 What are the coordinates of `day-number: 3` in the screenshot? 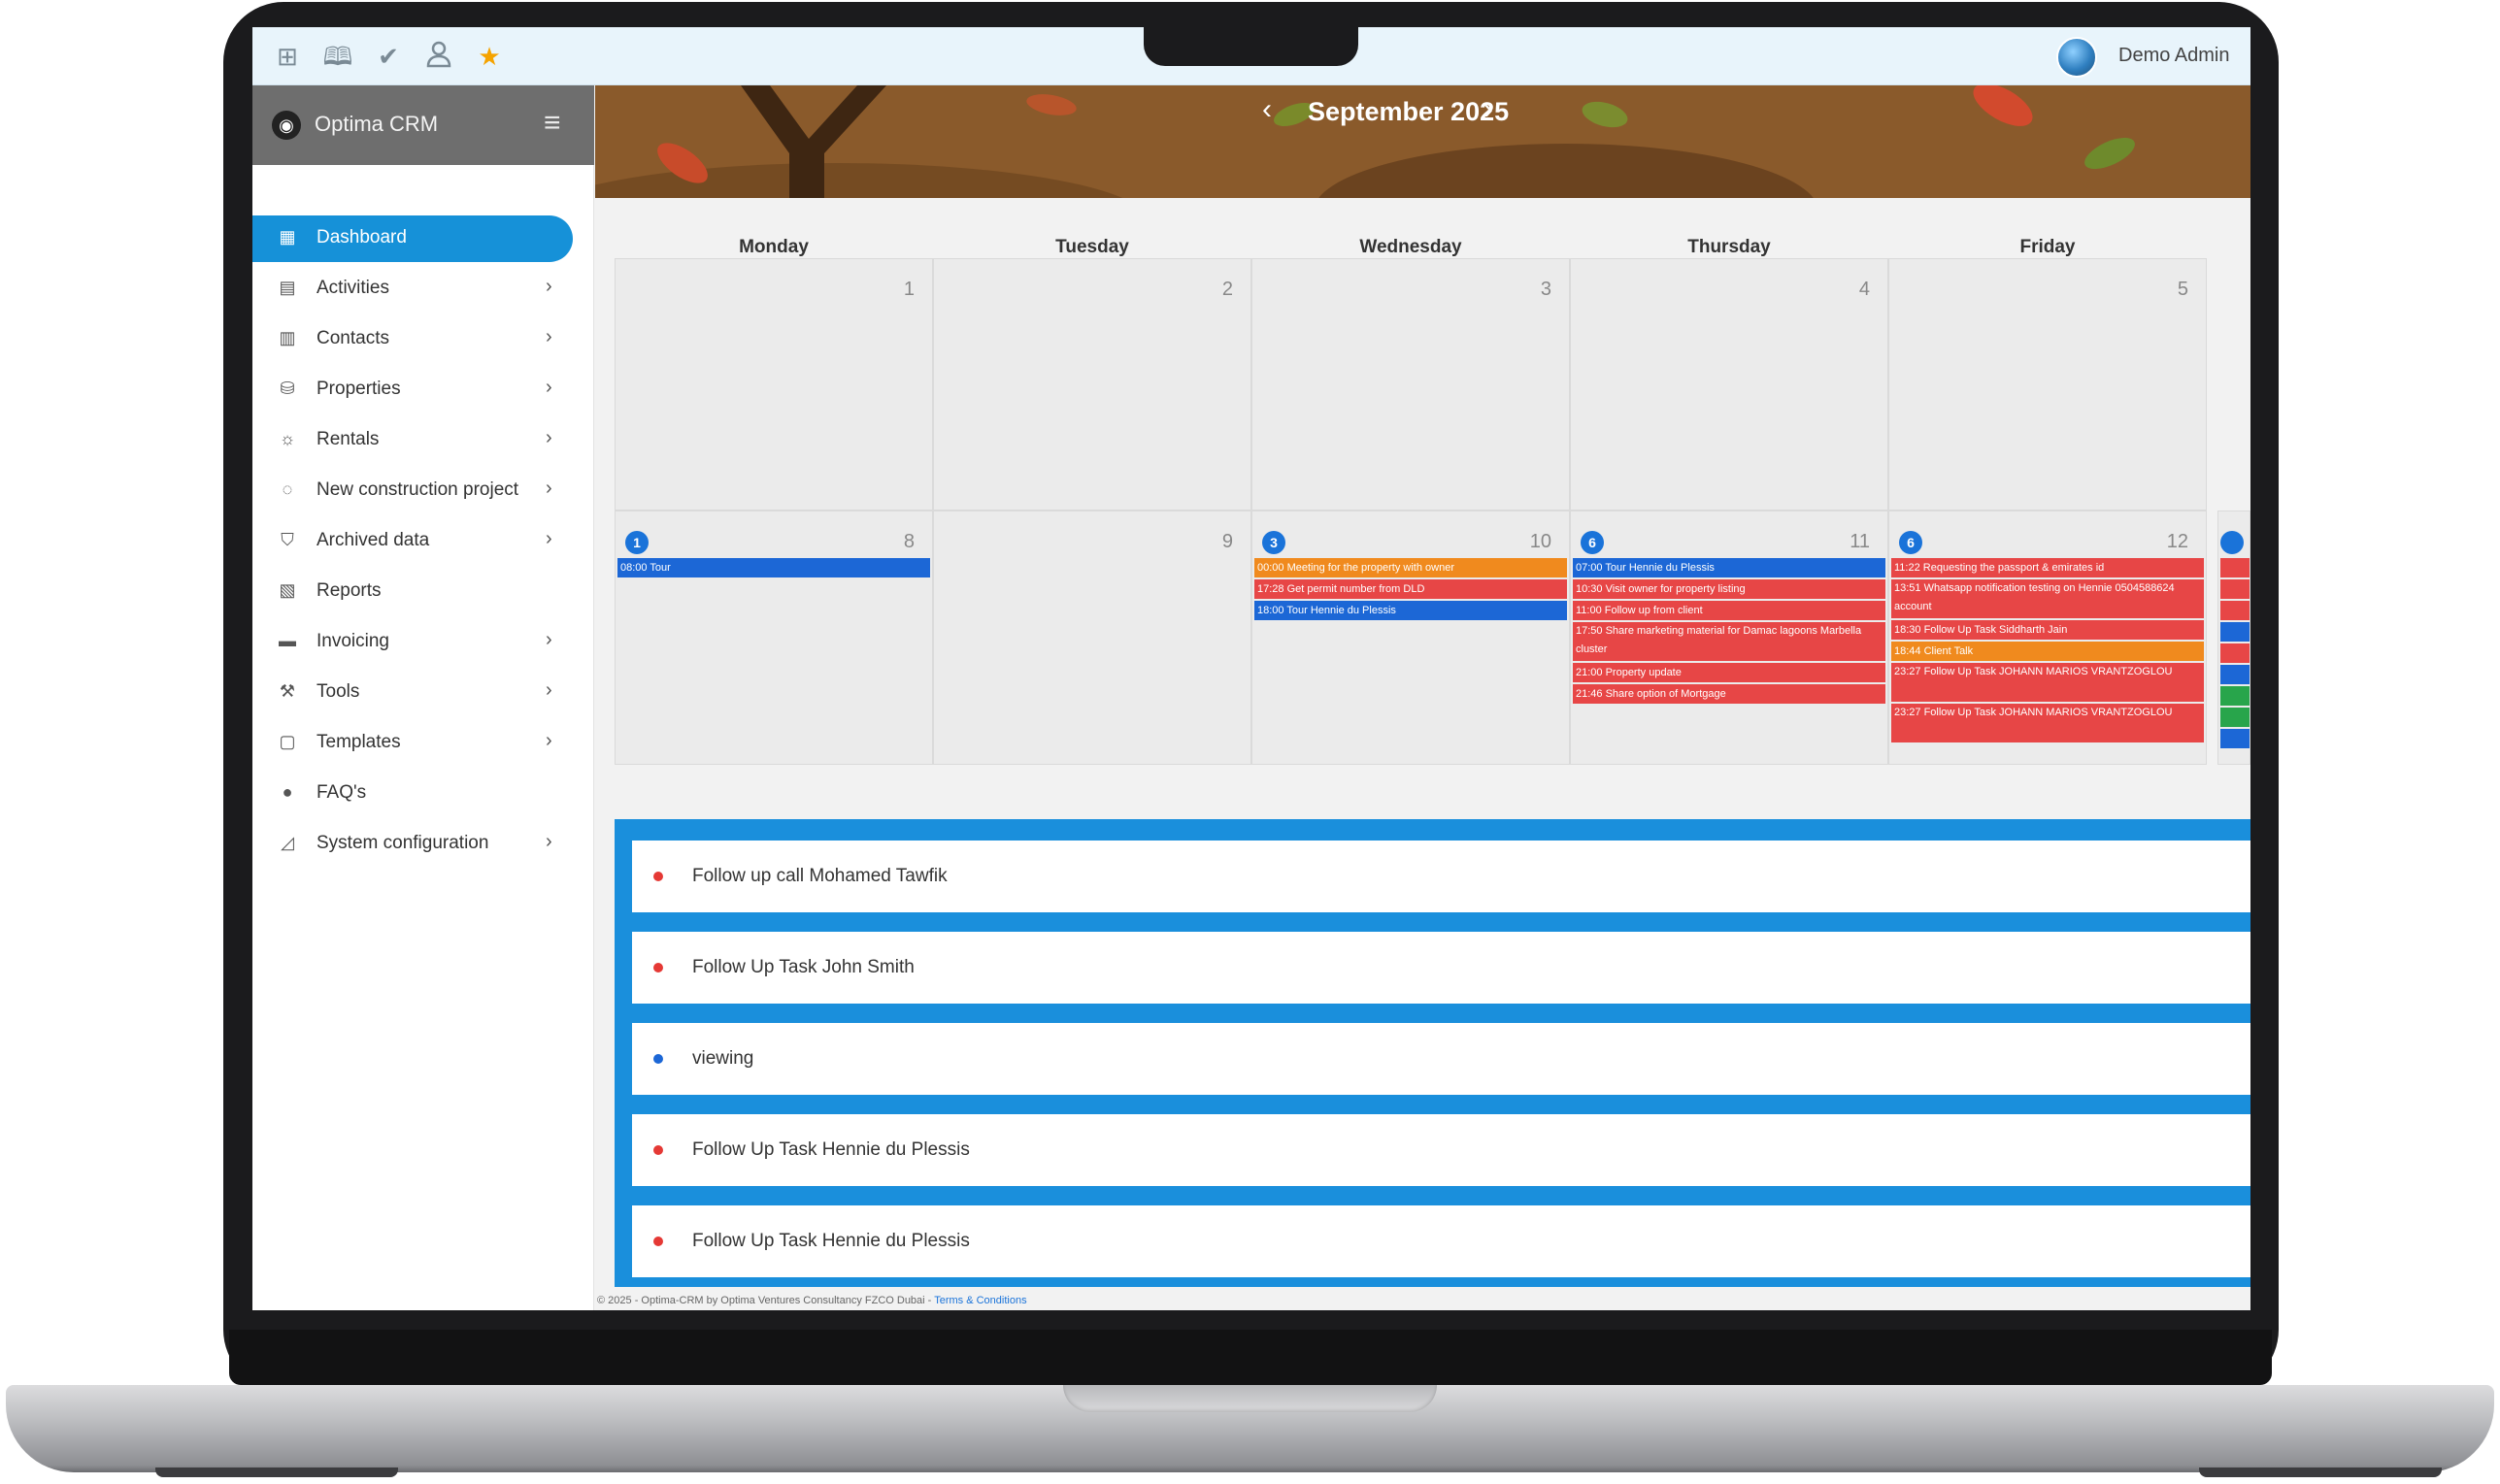 It's located at (1545, 289).